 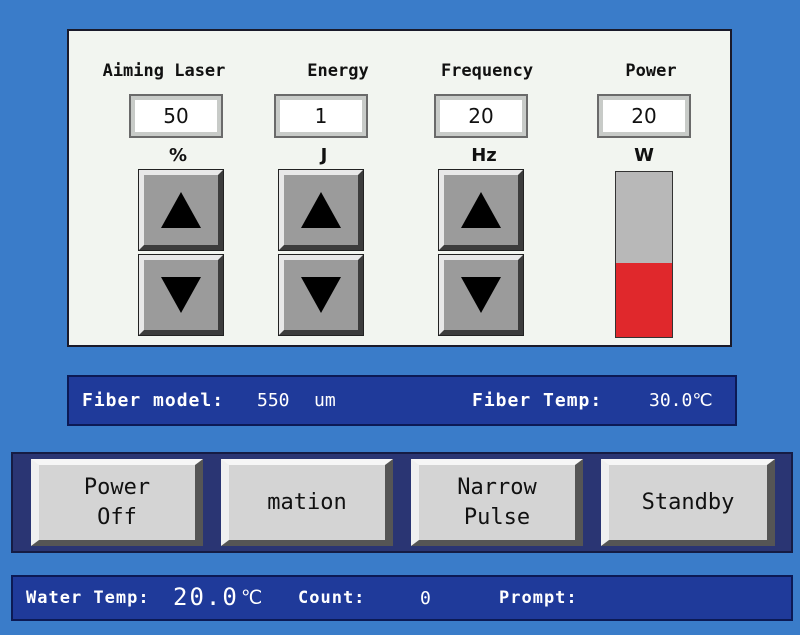 What do you see at coordinates (644, 299) in the screenshot?
I see `power-level-fill` at bounding box center [644, 299].